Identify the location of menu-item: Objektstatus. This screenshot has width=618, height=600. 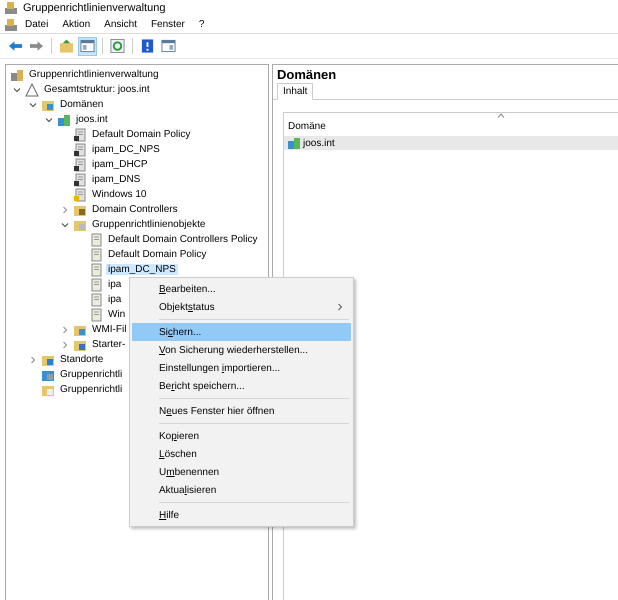
(241, 307).